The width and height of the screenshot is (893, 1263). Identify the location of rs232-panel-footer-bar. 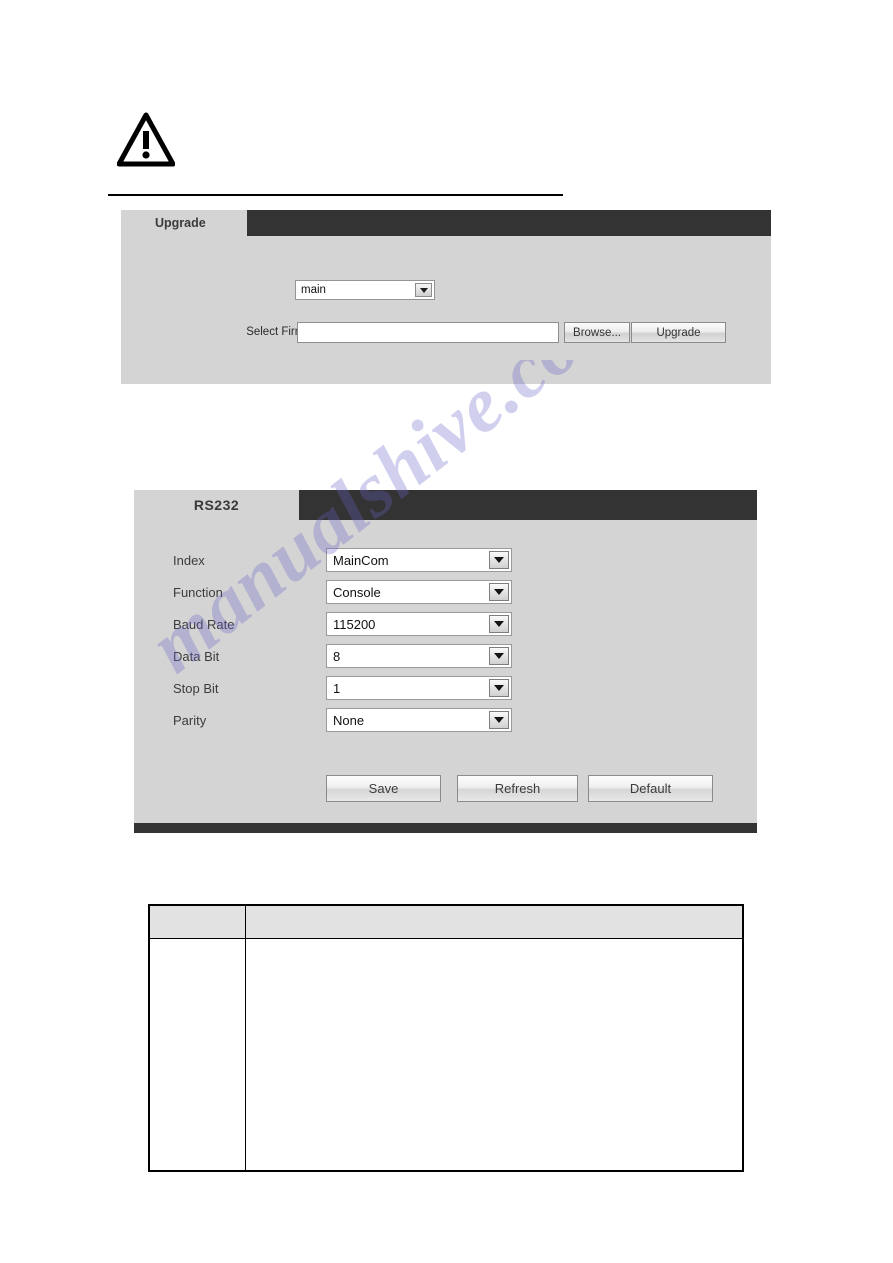
(445, 828).